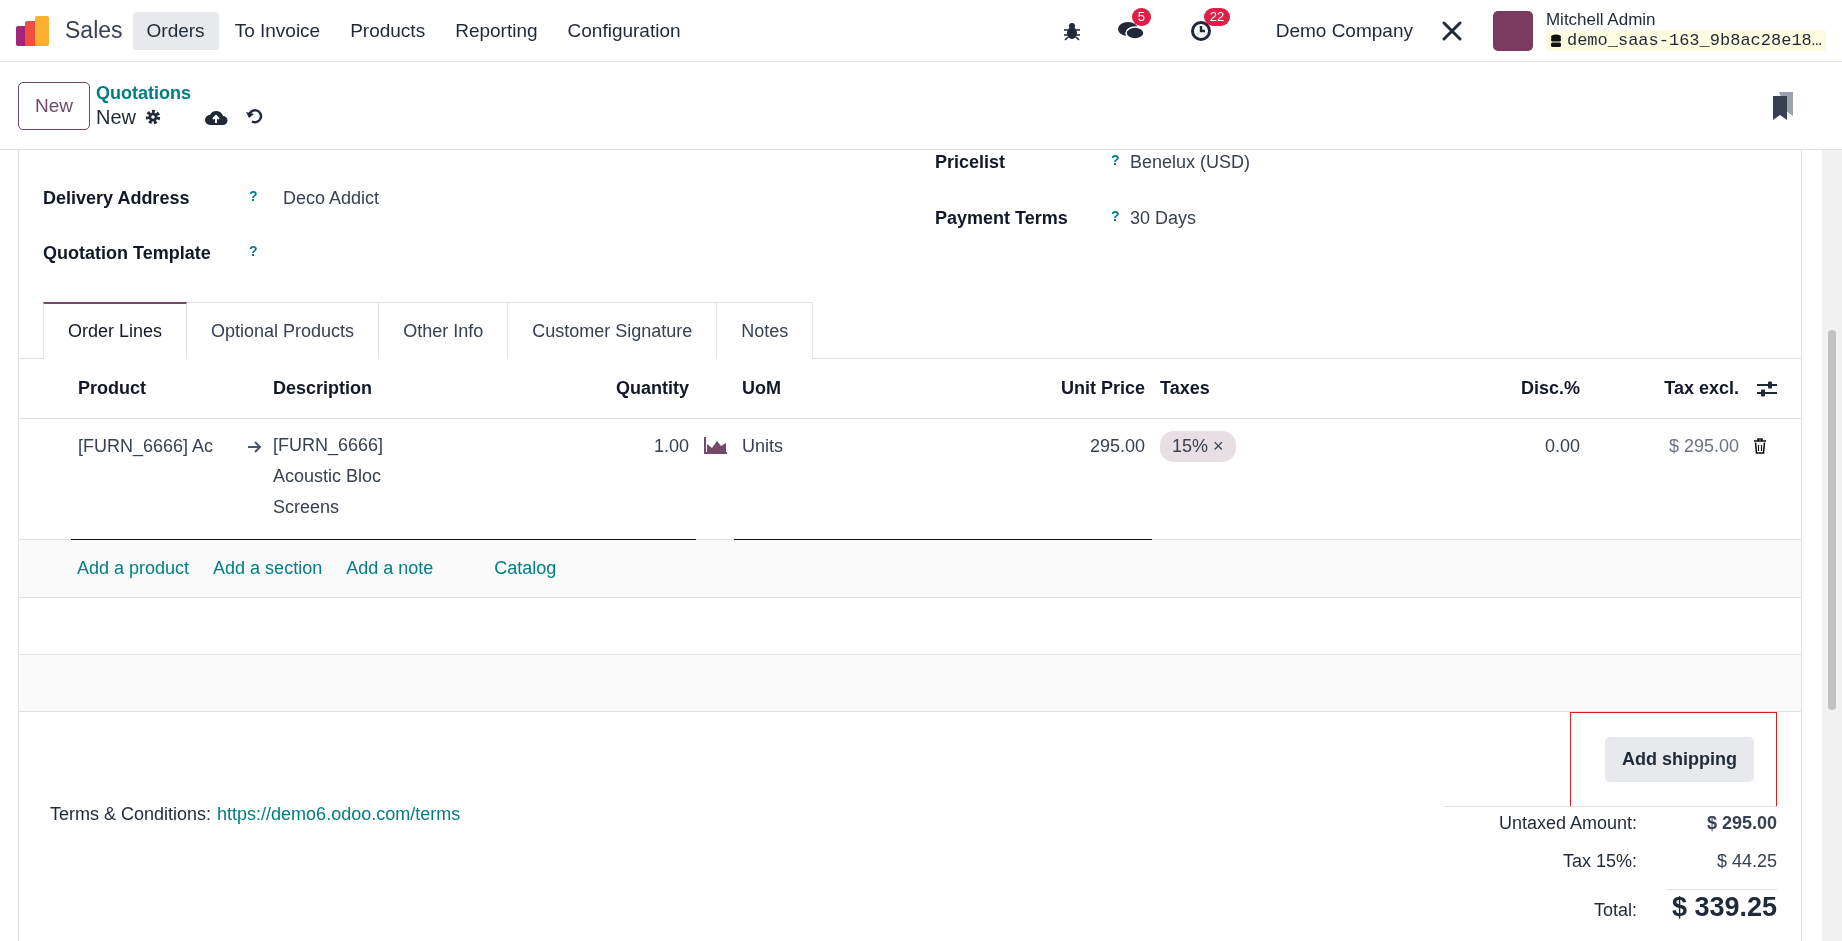  Describe the element at coordinates (1217, 16) in the screenshot. I see `notification-badge: 22` at that location.